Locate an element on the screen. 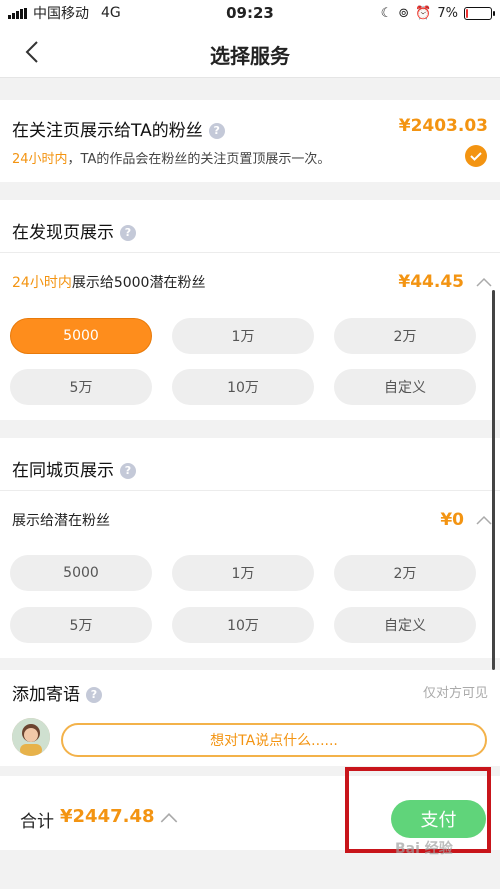  city-subtitle: 展示给潜在粉丝 is located at coordinates (61, 521).